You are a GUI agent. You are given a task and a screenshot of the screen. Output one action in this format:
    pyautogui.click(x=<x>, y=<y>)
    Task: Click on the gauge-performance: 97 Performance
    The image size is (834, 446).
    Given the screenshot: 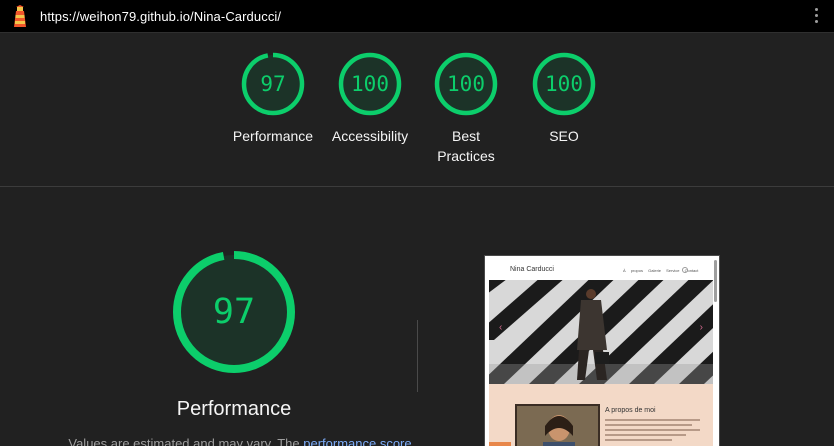 What is the action you would take?
    pyautogui.click(x=273, y=98)
    